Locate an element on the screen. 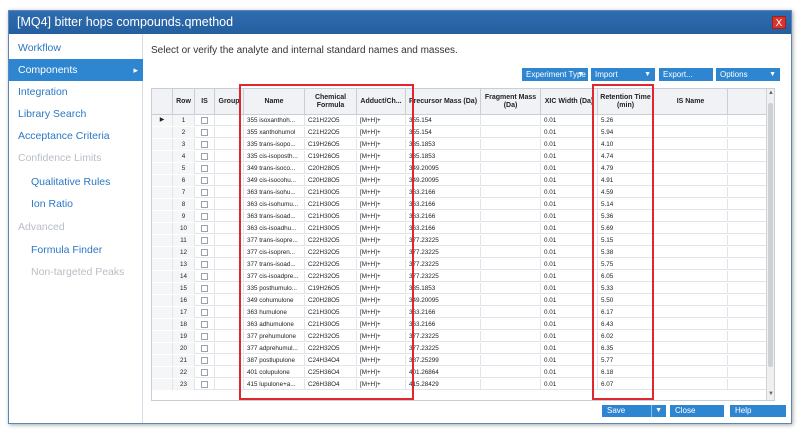  retention-time-cell: 6.05 is located at coordinates (626, 276).